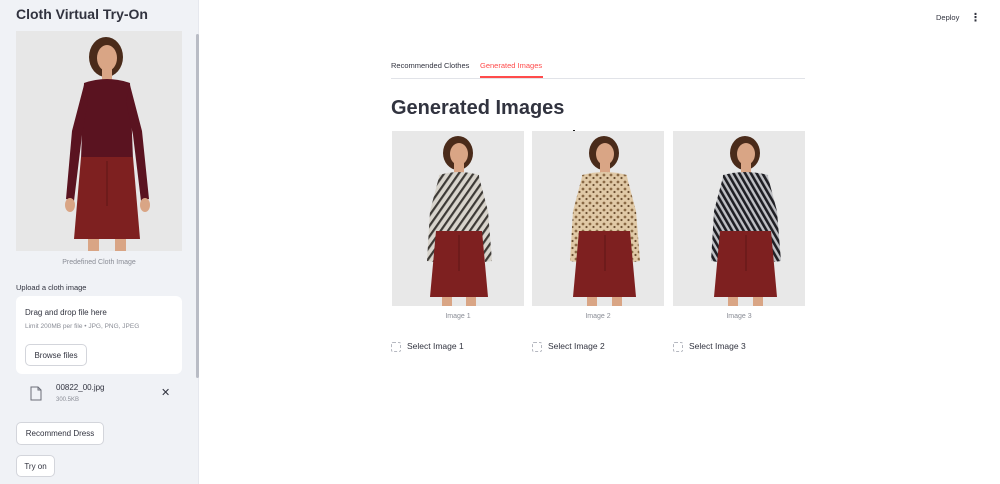 The width and height of the screenshot is (1000, 484). What do you see at coordinates (511, 77) in the screenshot?
I see `active-tab-indicator` at bounding box center [511, 77].